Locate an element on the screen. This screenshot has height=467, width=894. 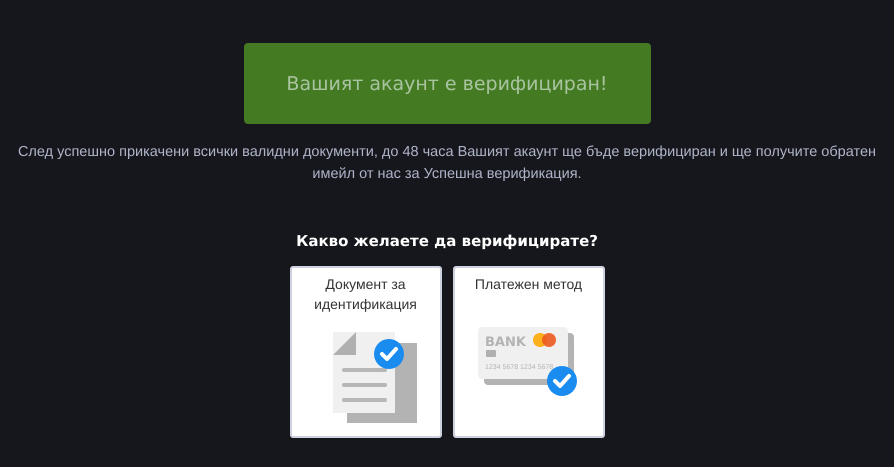
chip-icon is located at coordinates (491, 353).